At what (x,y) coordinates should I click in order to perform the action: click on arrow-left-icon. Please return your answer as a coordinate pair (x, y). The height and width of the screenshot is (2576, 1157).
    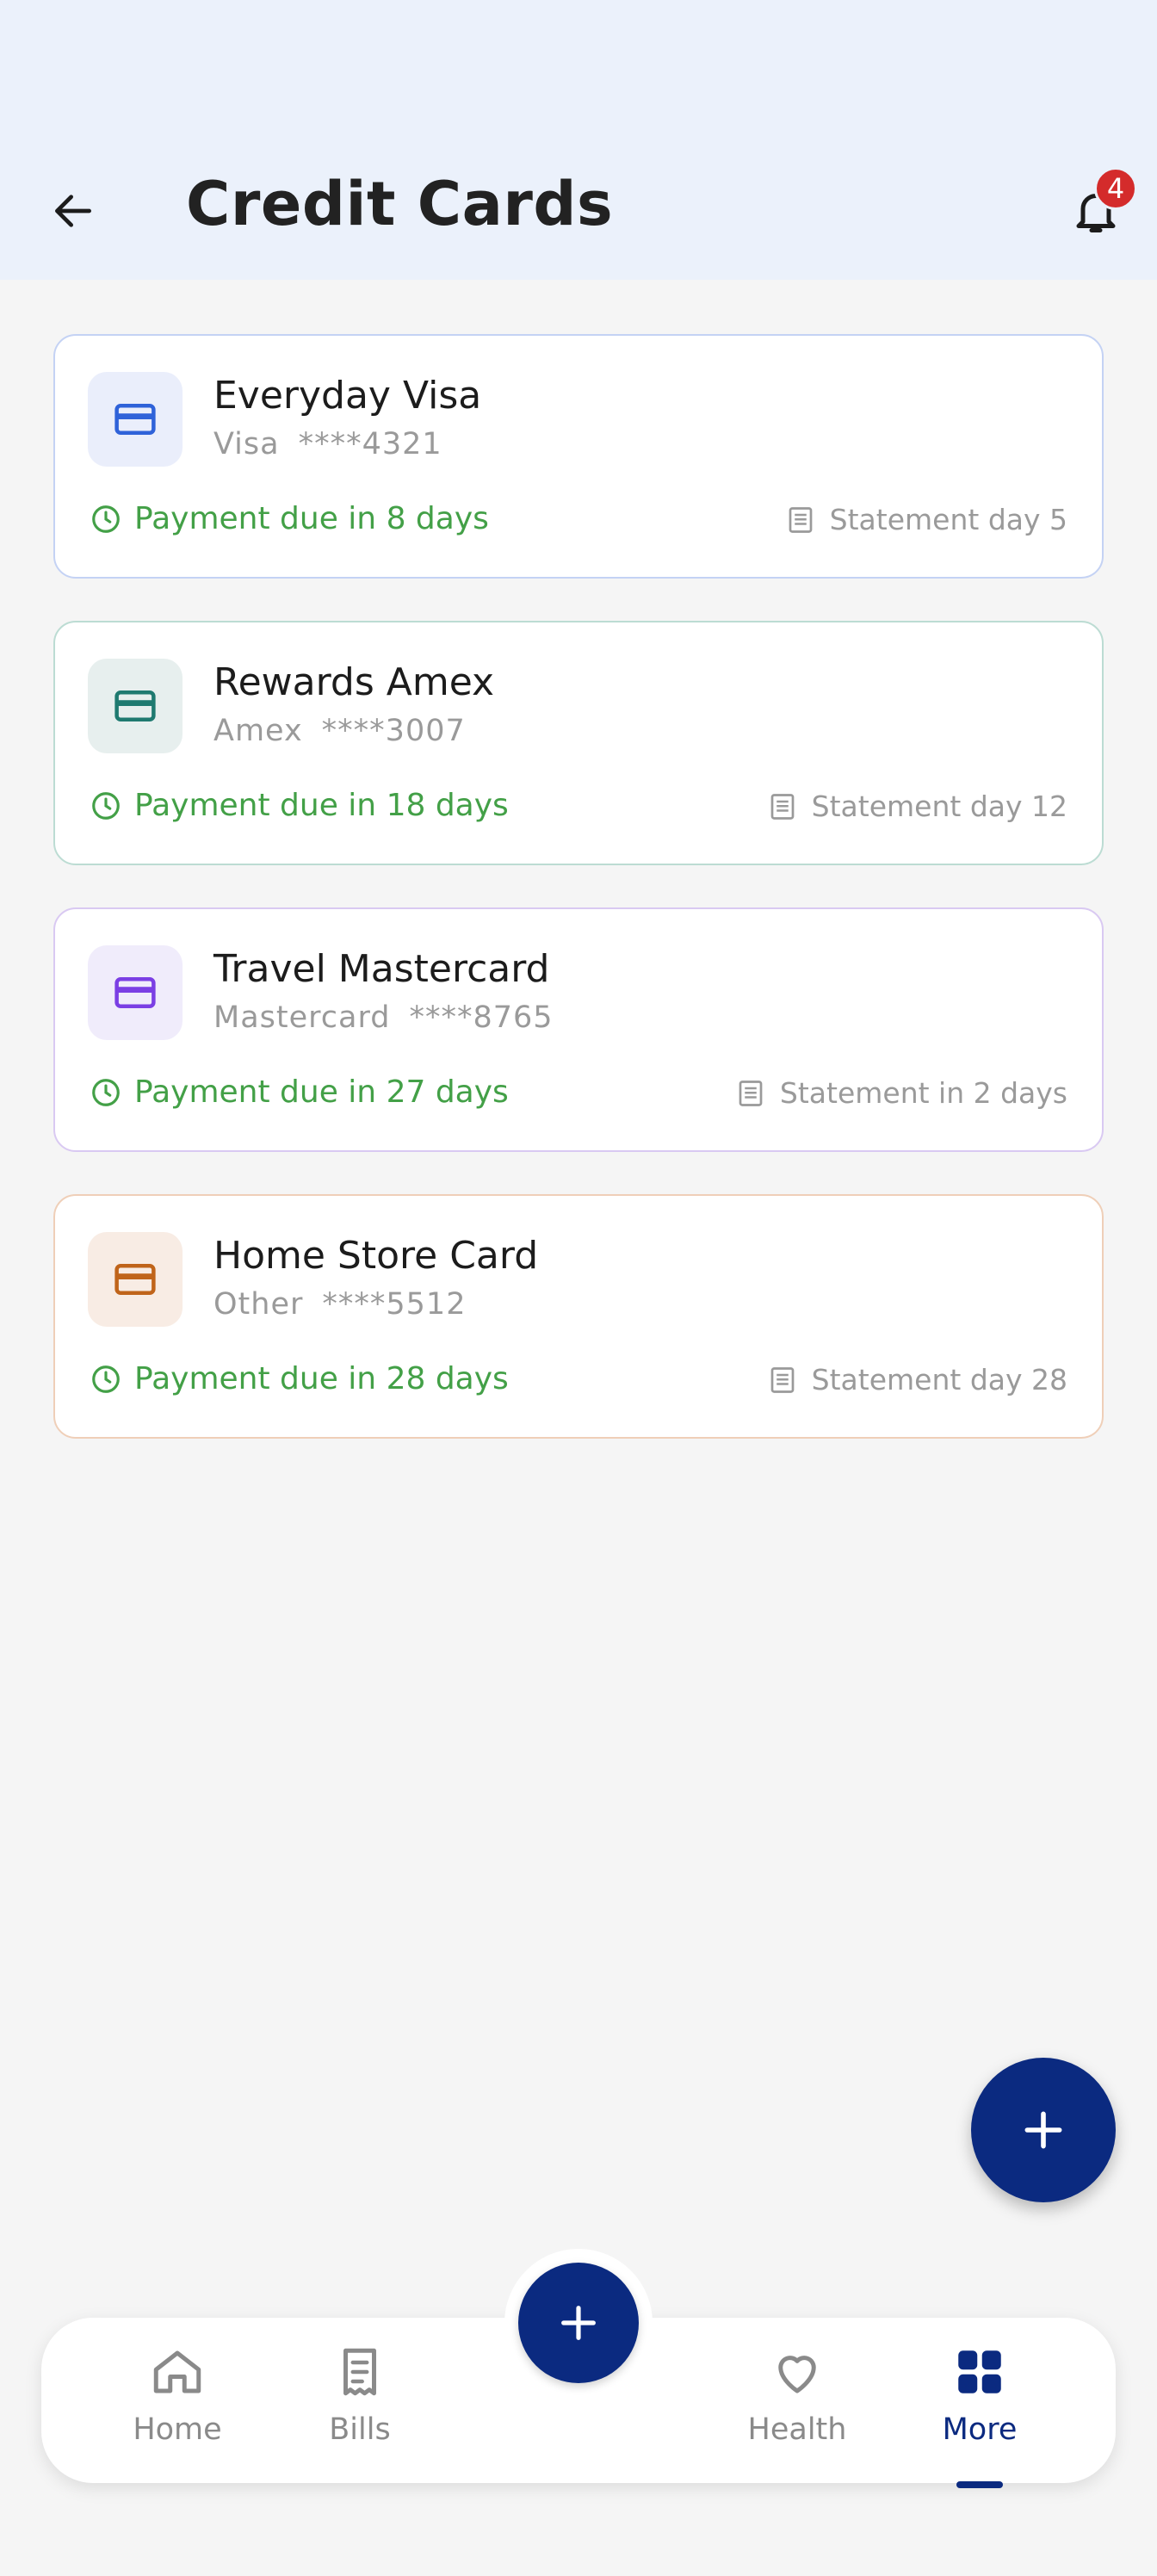
    Looking at the image, I should click on (72, 211).